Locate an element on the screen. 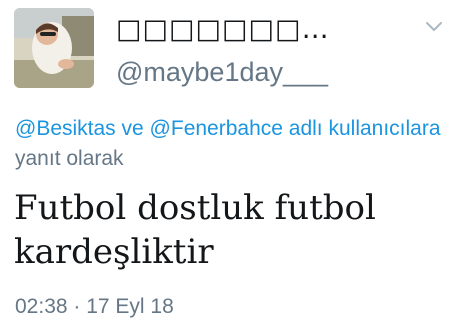  tweet-timestamp: 02:38 · 17 Eyl 18 is located at coordinates (94, 307).